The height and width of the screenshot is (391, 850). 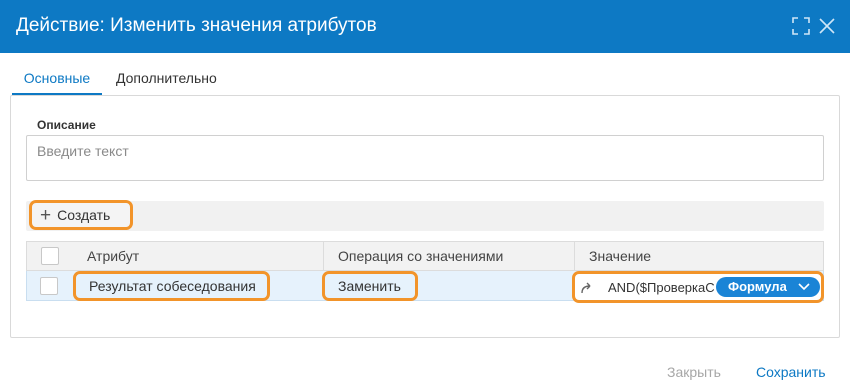 What do you see at coordinates (694, 372) in the screenshot?
I see `close-dialog-button: Закрыть` at bounding box center [694, 372].